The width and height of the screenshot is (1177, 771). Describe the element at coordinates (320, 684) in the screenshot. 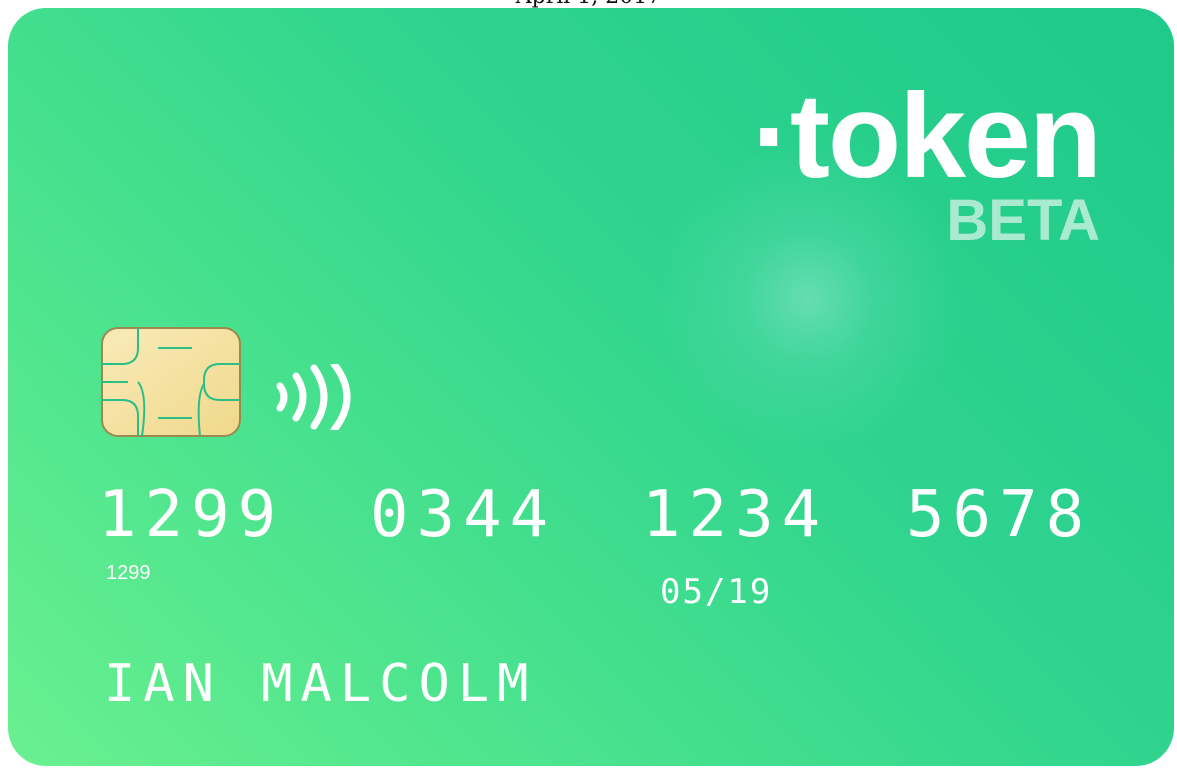

I see `card-holder-name: IAN MALCOLM` at that location.